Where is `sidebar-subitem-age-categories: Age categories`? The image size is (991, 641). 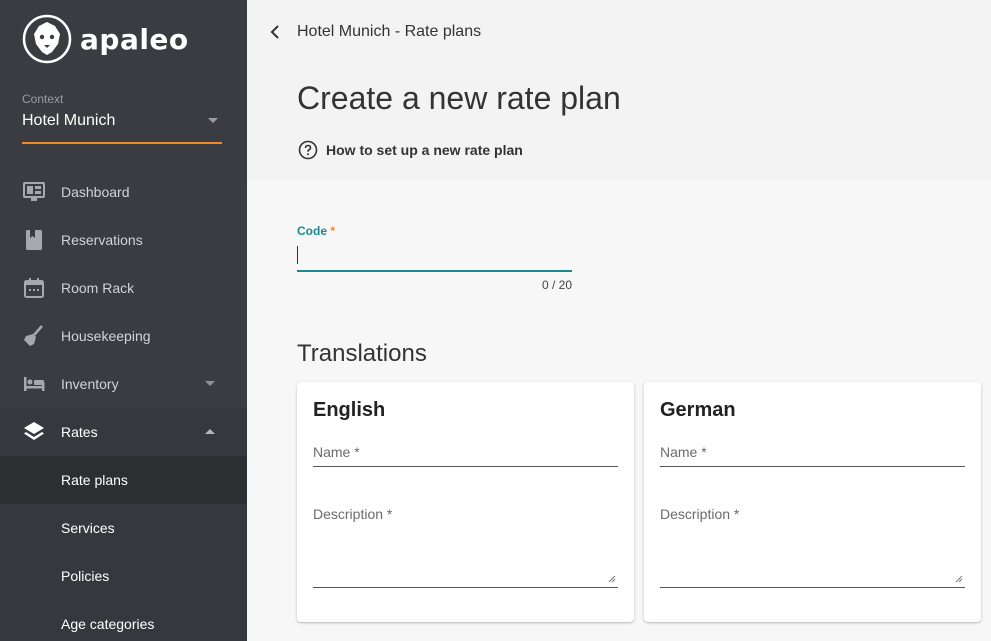
sidebar-subitem-age-categories: Age categories is located at coordinates (123, 620).